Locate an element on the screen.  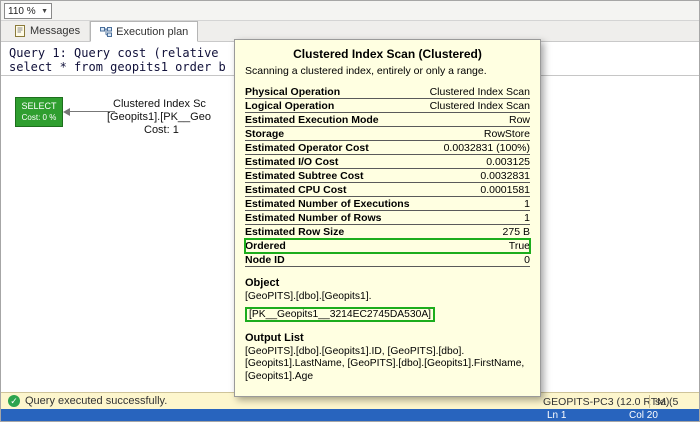
property-label: Ordered is located at coordinates (265, 246).